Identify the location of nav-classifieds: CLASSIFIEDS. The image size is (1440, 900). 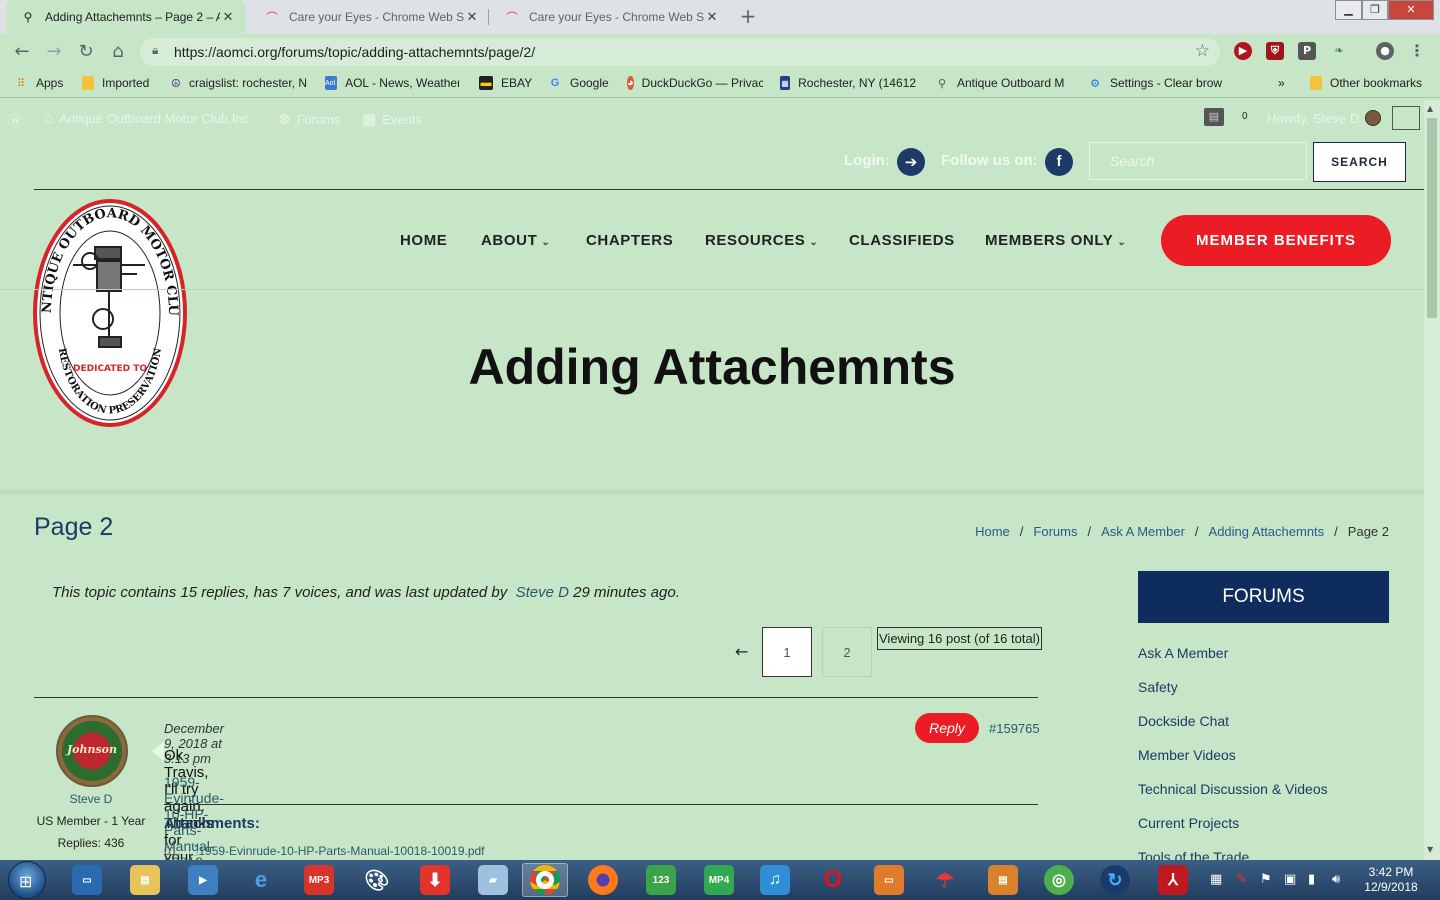
(902, 240).